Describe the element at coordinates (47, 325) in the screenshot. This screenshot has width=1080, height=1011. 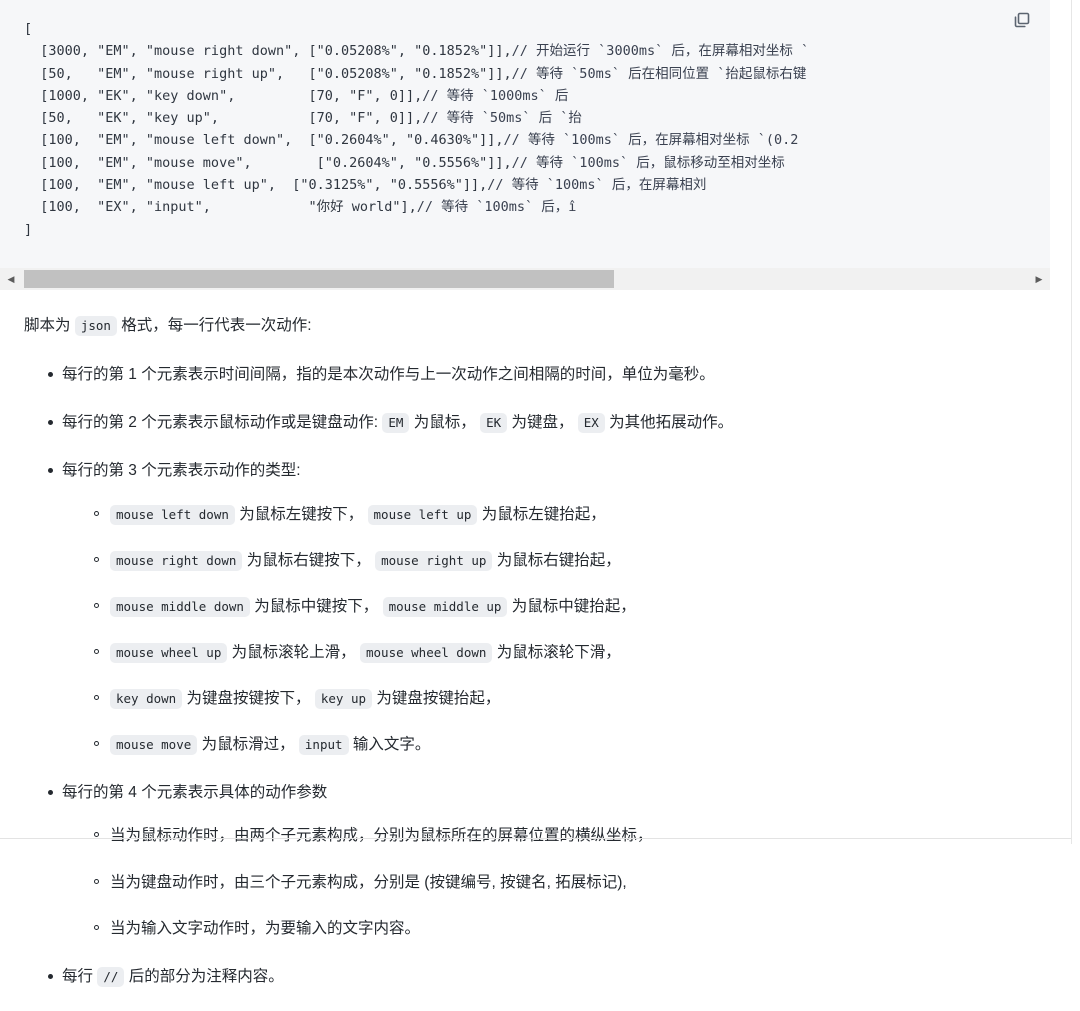
I see `intro-text-before: 脚本为` at that location.